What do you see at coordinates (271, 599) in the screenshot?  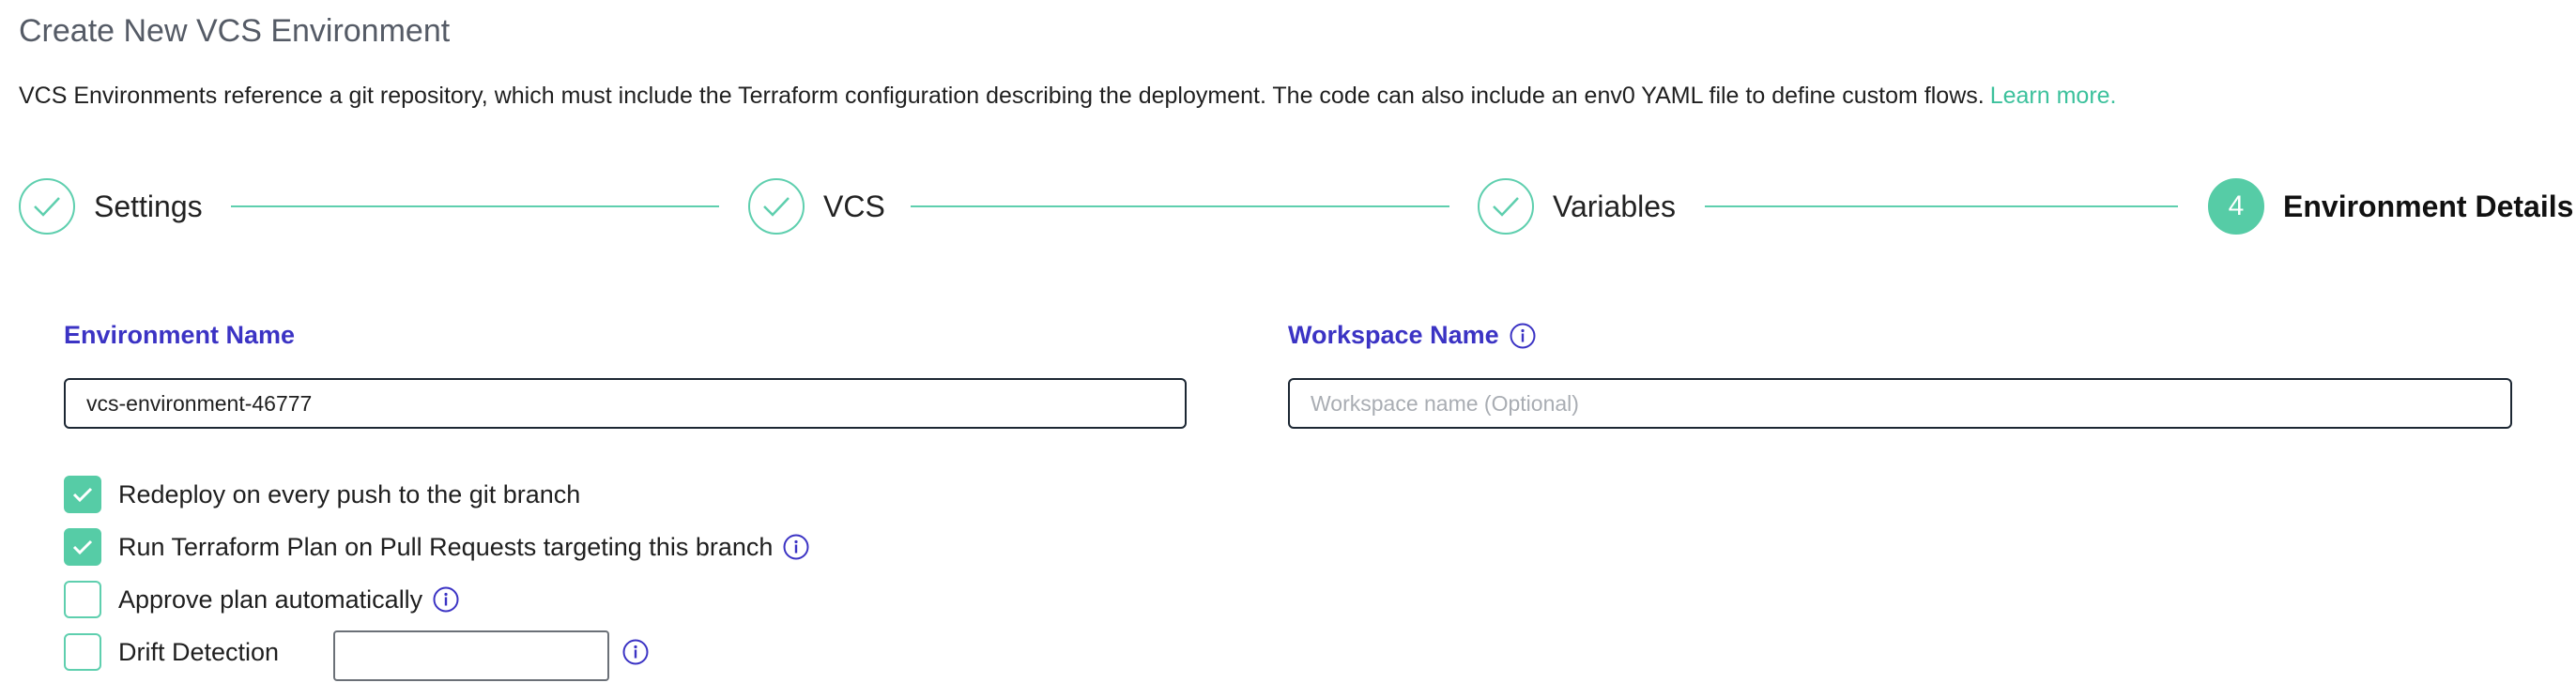 I see `option-label: Approve plan automatically` at bounding box center [271, 599].